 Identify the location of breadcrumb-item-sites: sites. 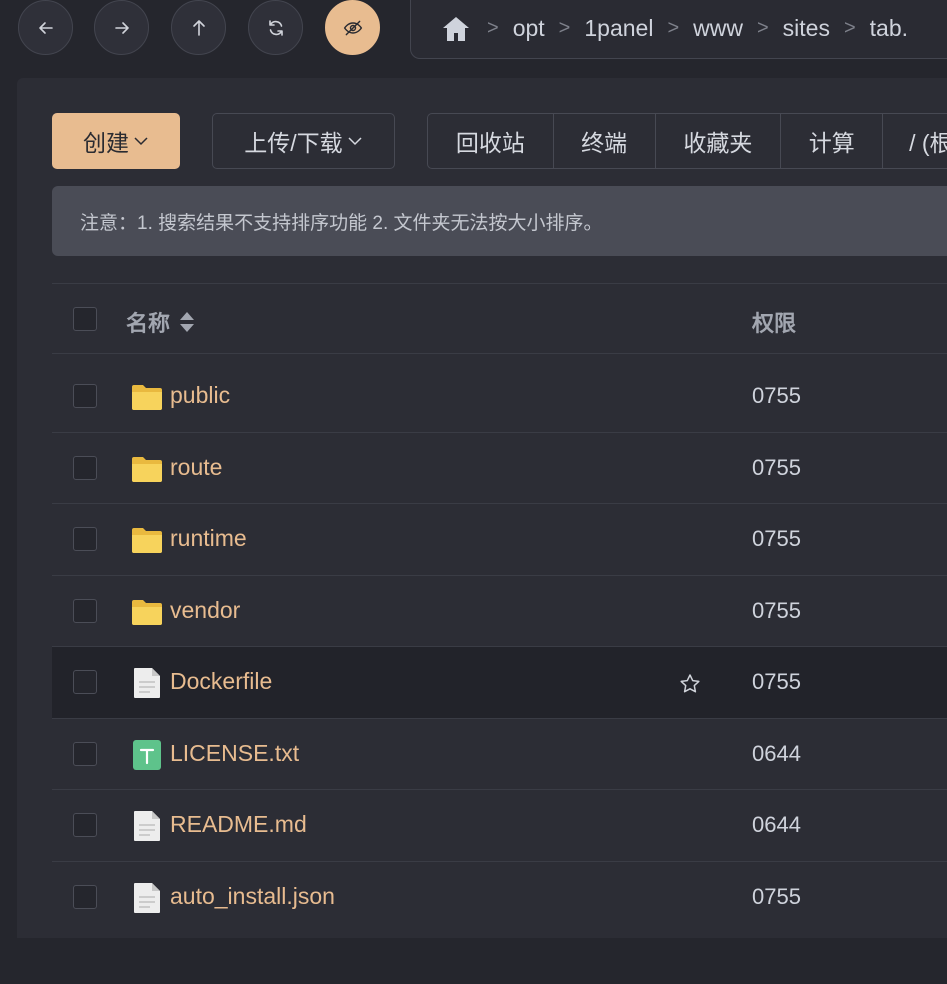
(806, 28).